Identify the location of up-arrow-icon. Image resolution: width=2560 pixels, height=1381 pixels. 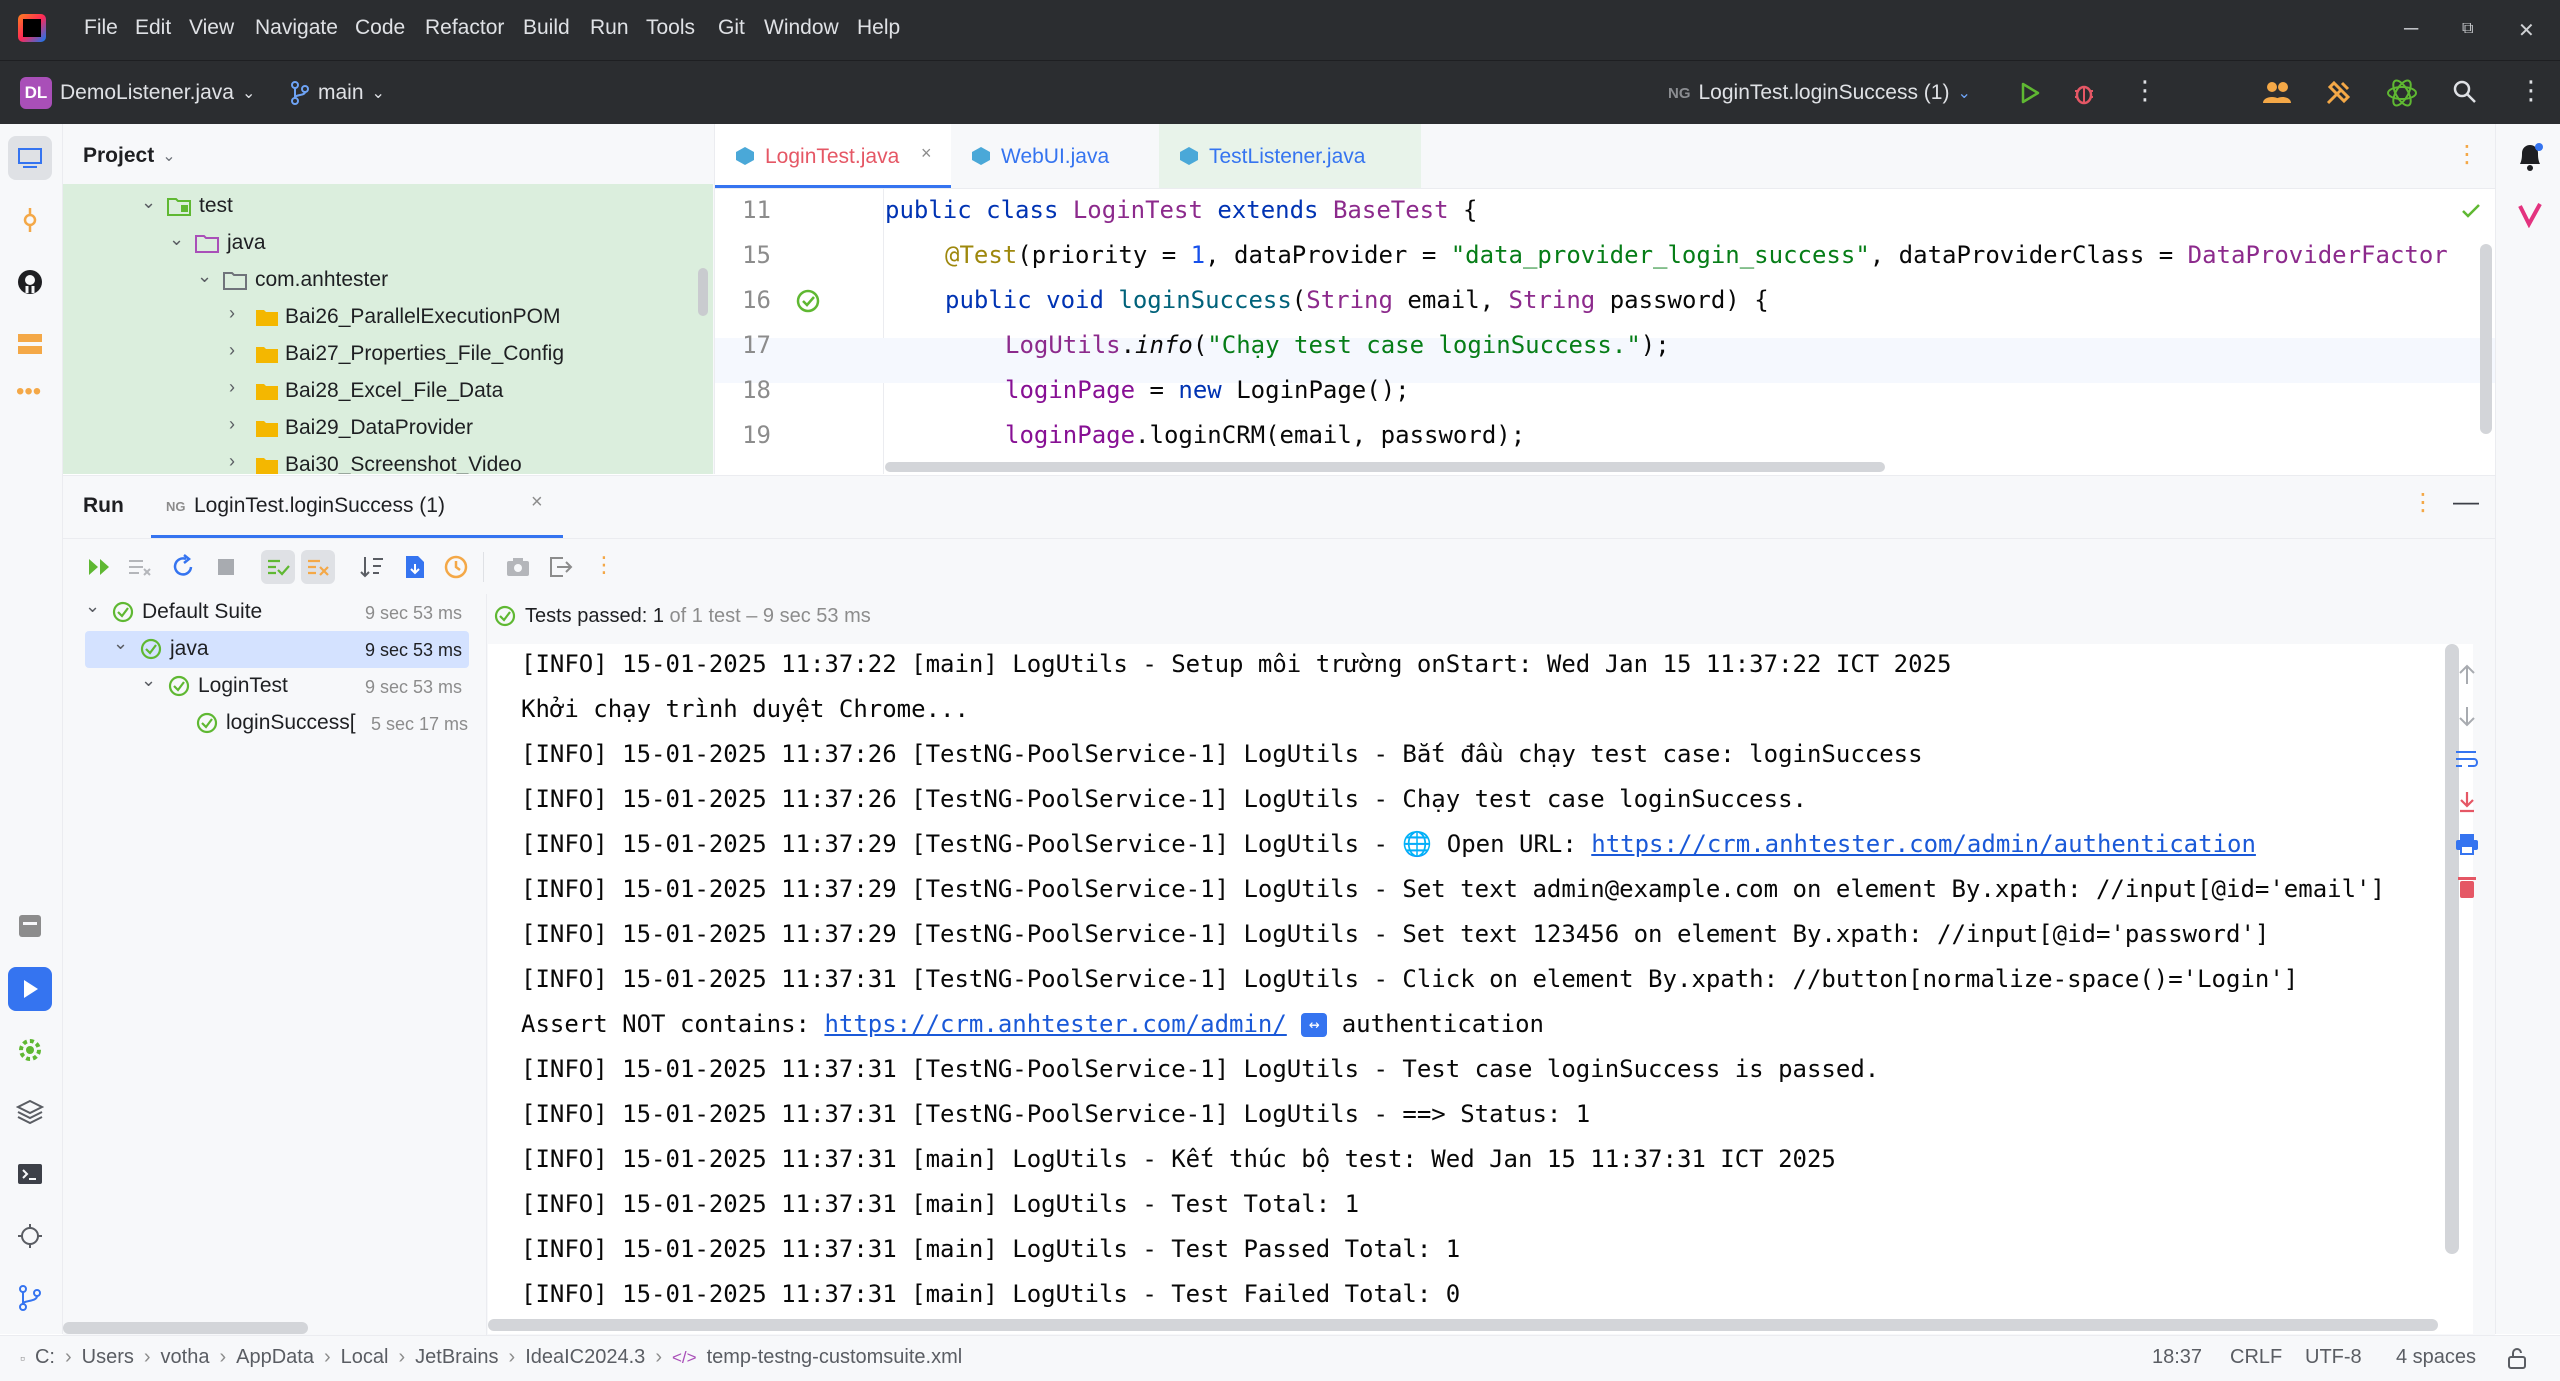
(2467, 675).